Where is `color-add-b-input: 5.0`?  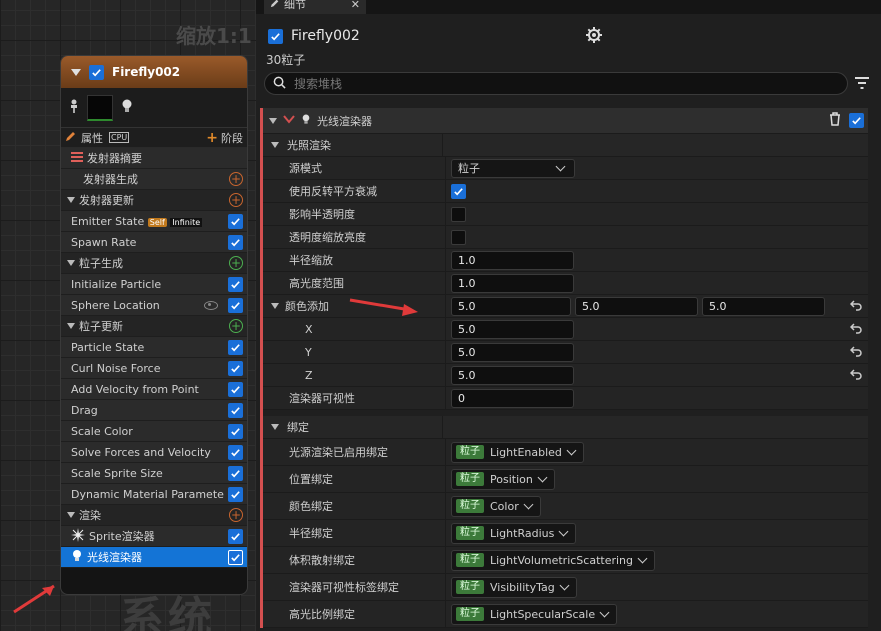 color-add-b-input: 5.0 is located at coordinates (763, 306).